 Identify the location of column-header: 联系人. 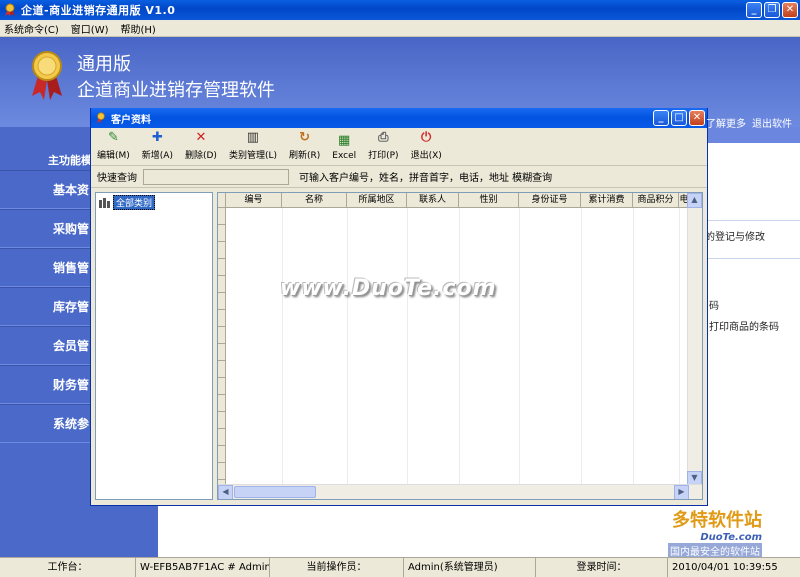
(433, 200).